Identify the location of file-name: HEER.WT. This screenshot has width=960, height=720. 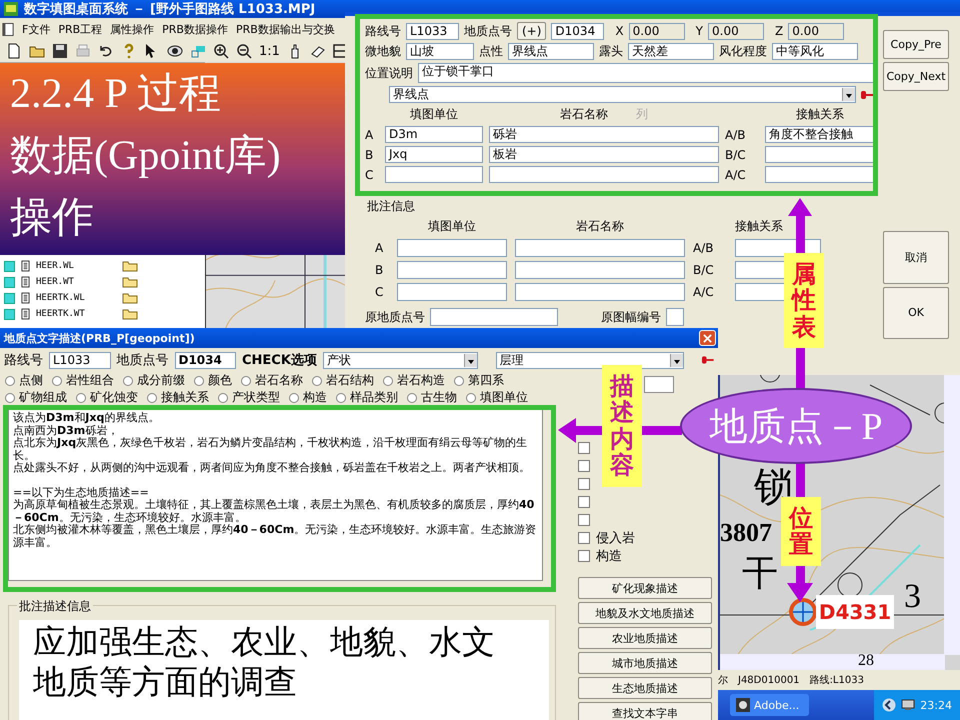
(76, 282).